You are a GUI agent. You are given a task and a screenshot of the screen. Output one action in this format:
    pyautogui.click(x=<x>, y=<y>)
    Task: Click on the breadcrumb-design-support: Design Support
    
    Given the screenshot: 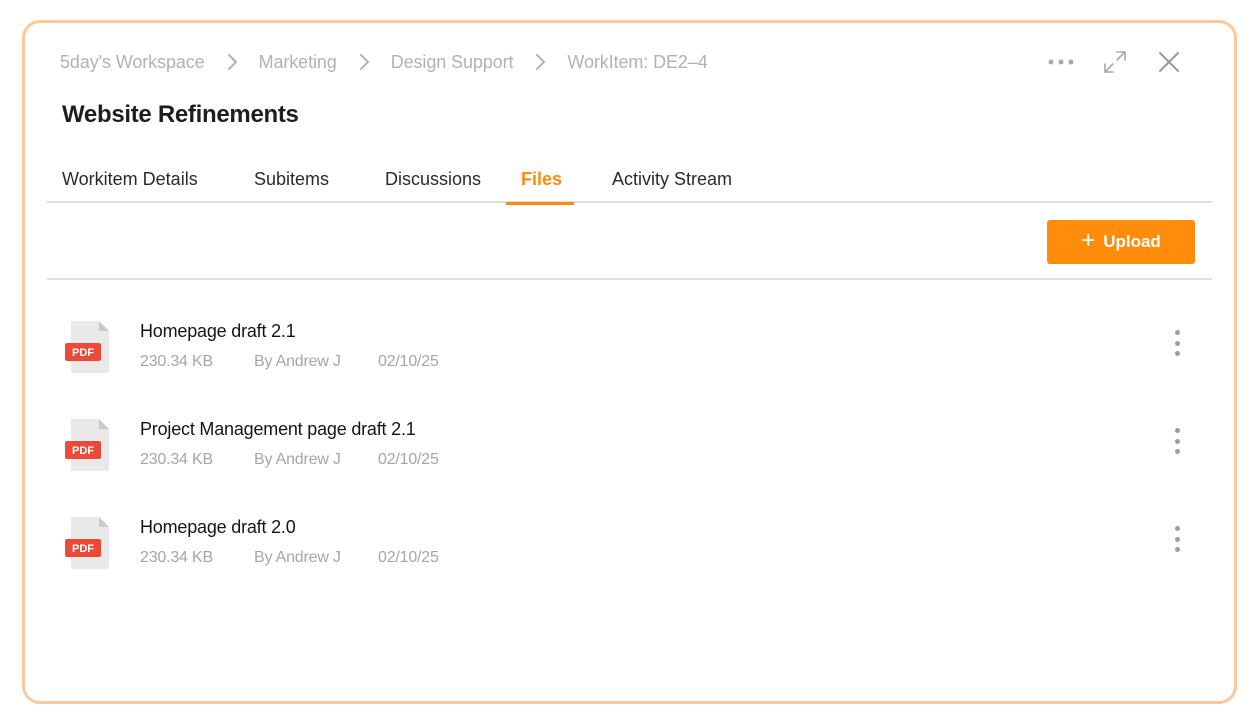 What is the action you would take?
    pyautogui.click(x=452, y=62)
    